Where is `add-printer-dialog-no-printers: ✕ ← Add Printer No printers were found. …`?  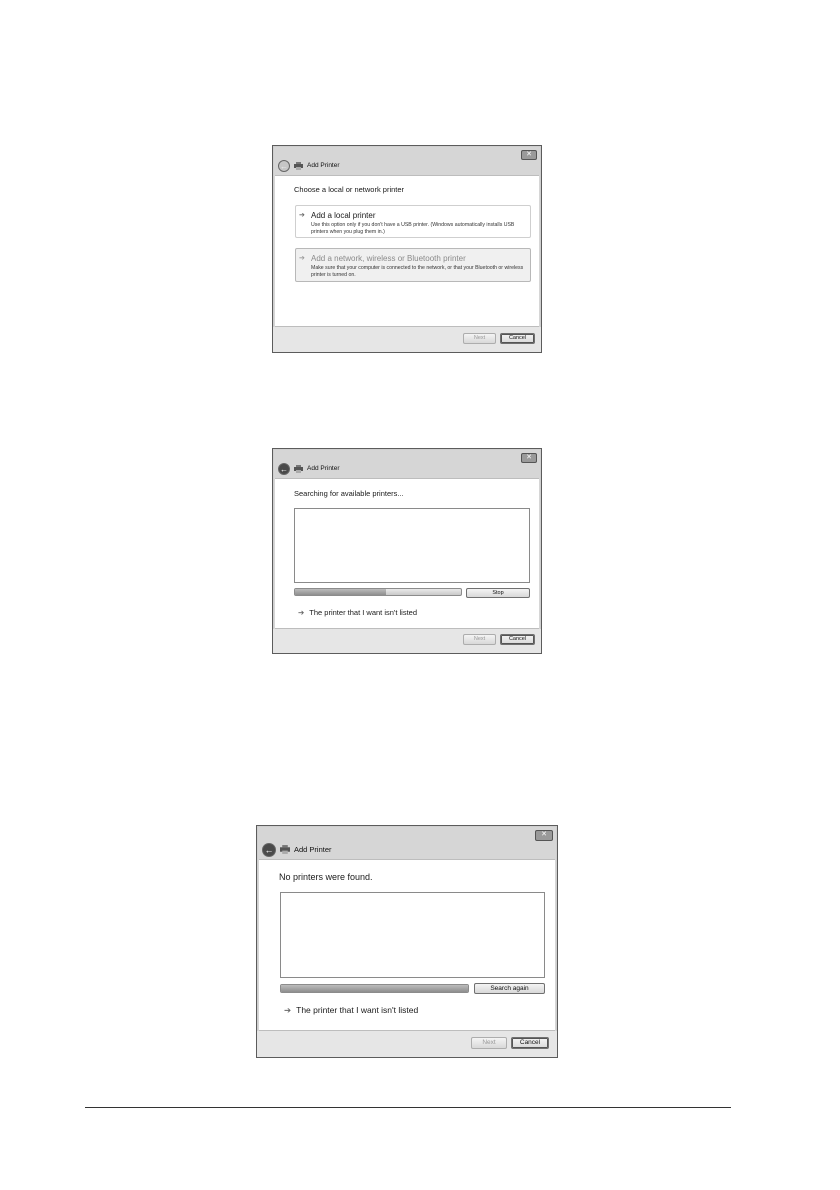
add-printer-dialog-no-printers: ✕ ← Add Printer No printers were found. … is located at coordinates (407, 941).